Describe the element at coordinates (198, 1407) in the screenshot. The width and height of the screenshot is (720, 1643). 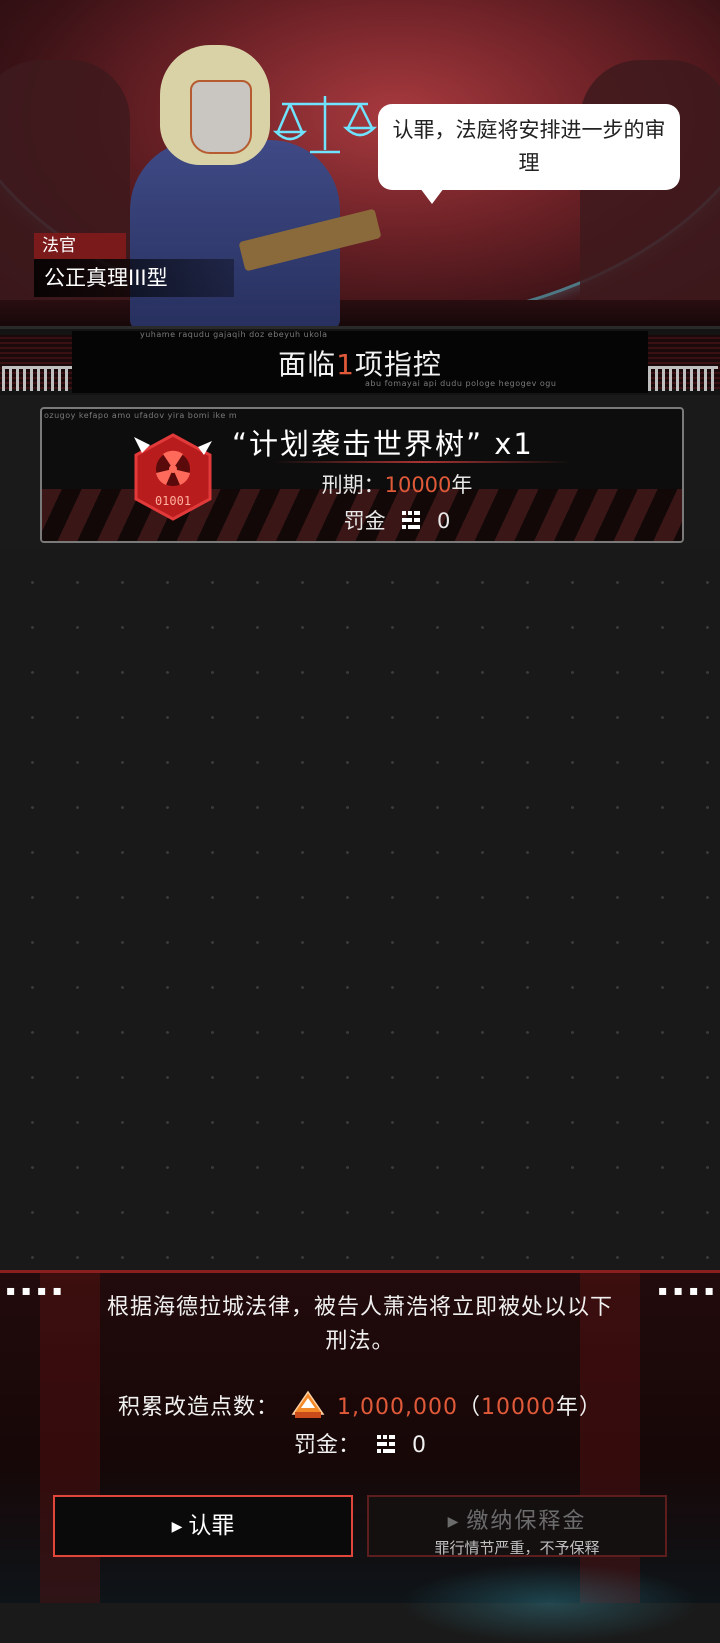
I see `points-label: 积累改造点数：` at that location.